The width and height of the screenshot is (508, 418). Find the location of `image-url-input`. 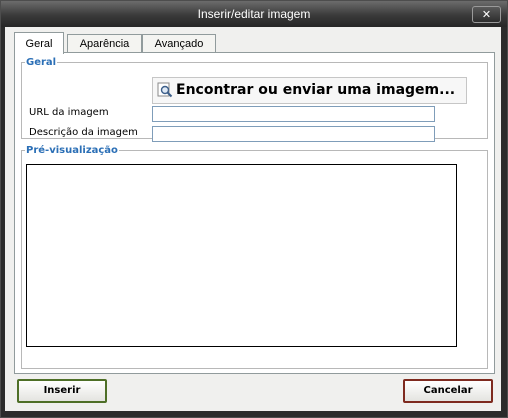

image-url-input is located at coordinates (293, 114).